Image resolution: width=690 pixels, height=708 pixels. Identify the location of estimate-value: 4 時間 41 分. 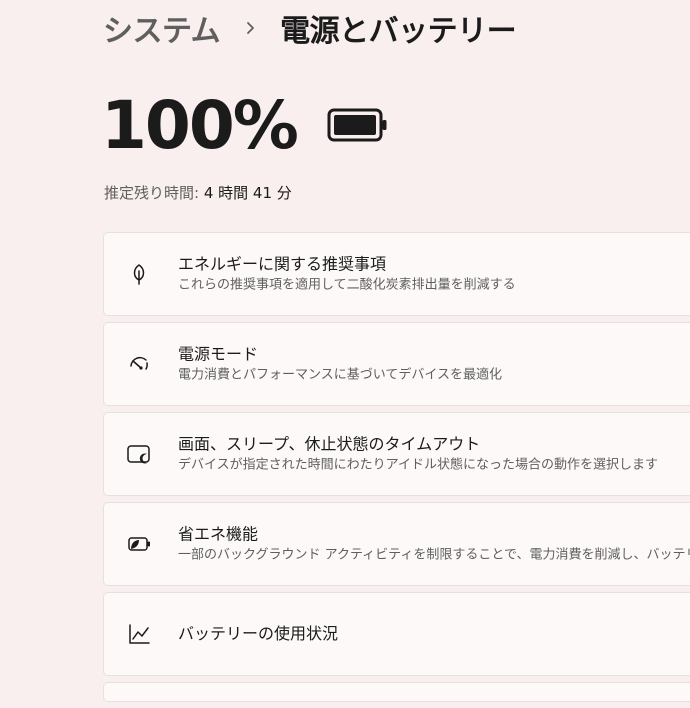
(247, 193).